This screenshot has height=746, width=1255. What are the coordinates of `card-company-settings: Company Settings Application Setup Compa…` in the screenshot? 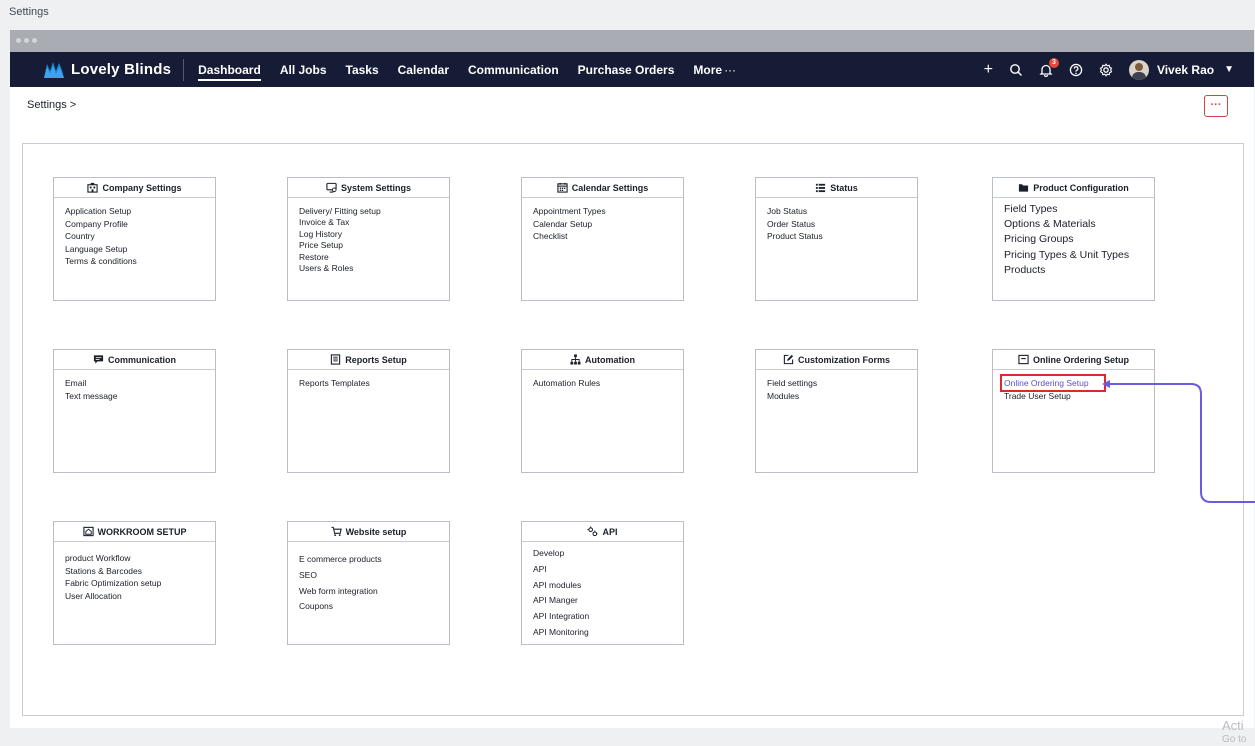 It's located at (134, 239).